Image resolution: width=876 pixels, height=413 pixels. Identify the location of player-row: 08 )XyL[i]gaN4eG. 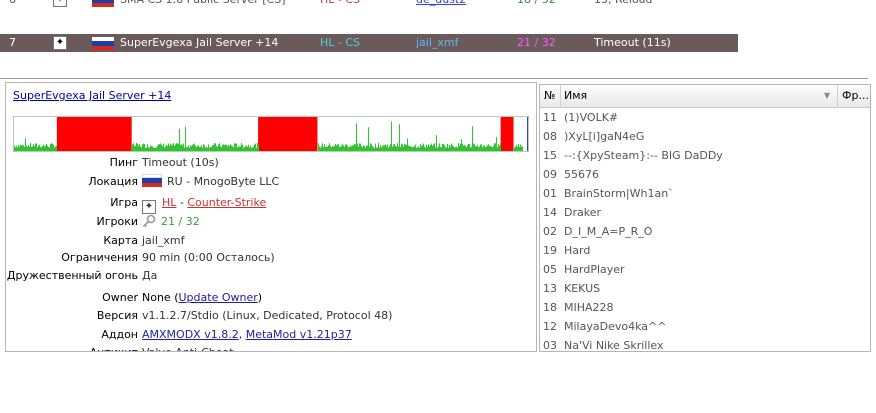
(705, 136).